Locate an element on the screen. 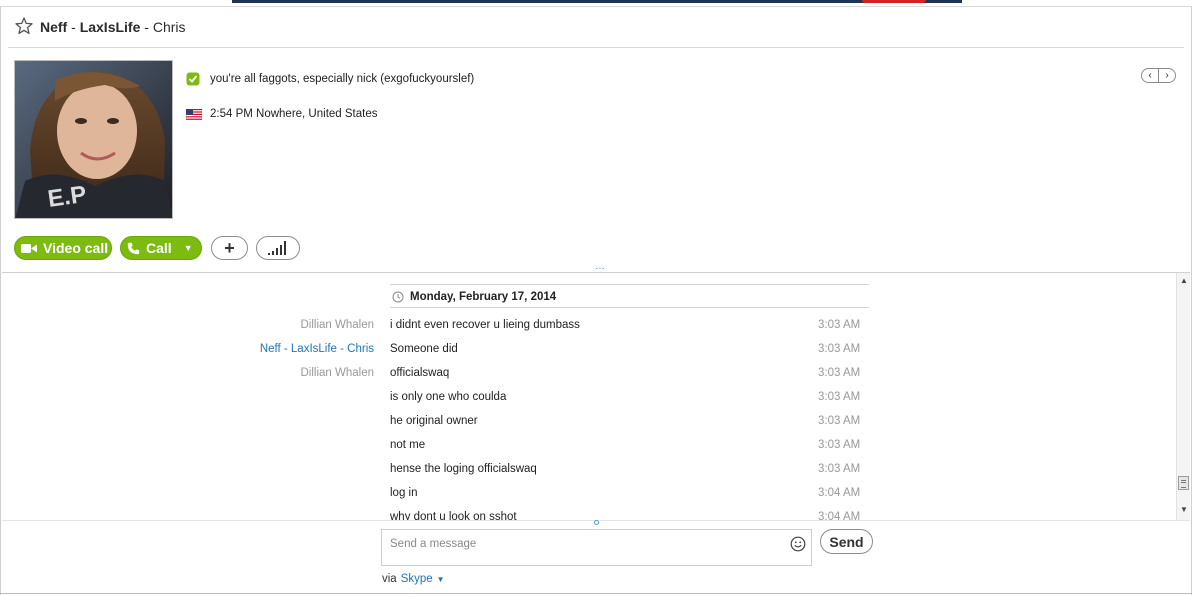 Image resolution: width=1192 pixels, height=595 pixels. add-people-button: + is located at coordinates (229, 248).